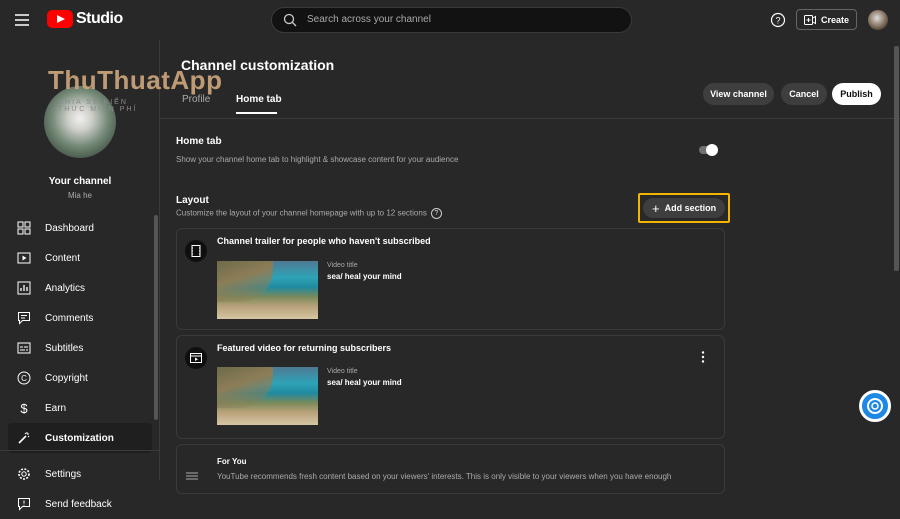 The width and height of the screenshot is (900, 519). What do you see at coordinates (56, 408) in the screenshot?
I see `sidebar-item-label: Earn` at bounding box center [56, 408].